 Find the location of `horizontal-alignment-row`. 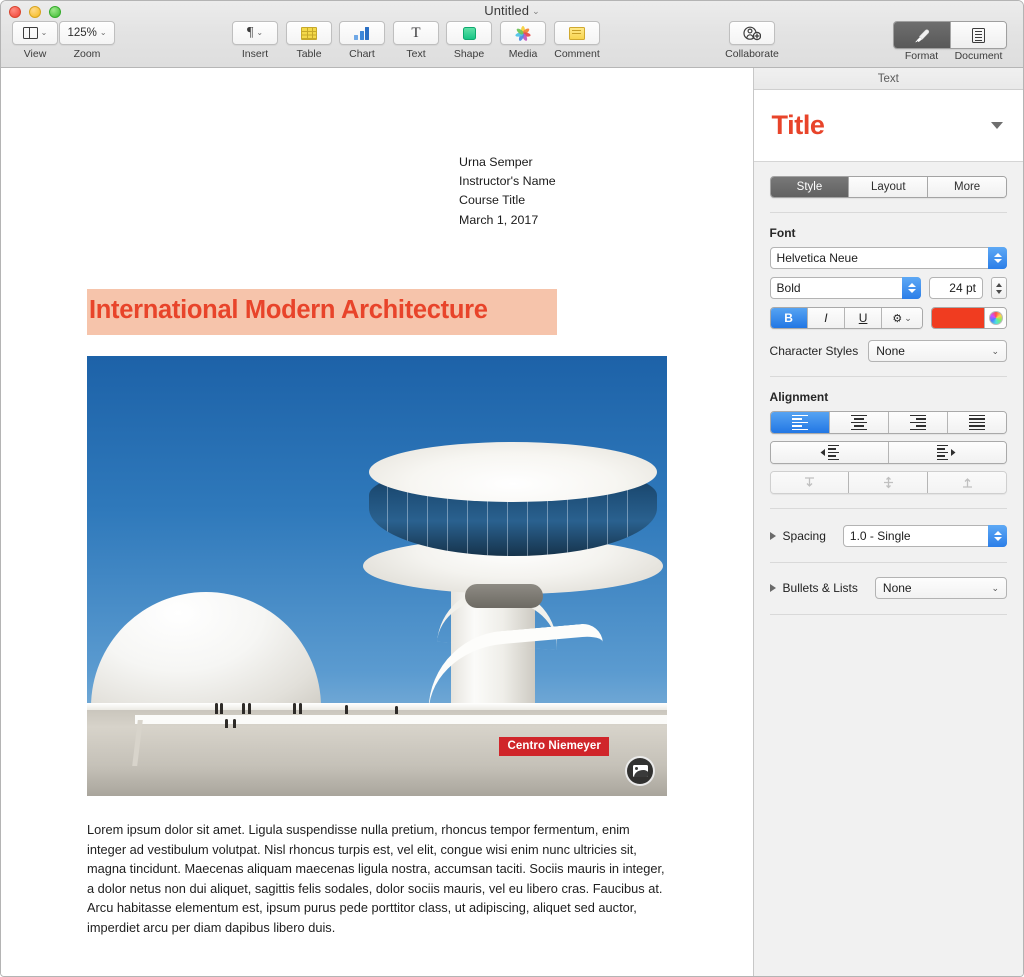

horizontal-alignment-row is located at coordinates (888, 422).